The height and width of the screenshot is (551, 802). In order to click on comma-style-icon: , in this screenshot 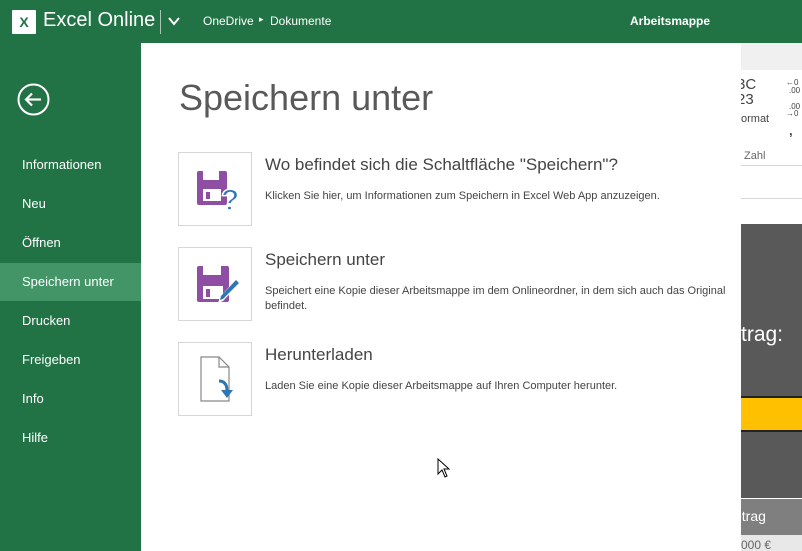, I will do `click(791, 130)`.